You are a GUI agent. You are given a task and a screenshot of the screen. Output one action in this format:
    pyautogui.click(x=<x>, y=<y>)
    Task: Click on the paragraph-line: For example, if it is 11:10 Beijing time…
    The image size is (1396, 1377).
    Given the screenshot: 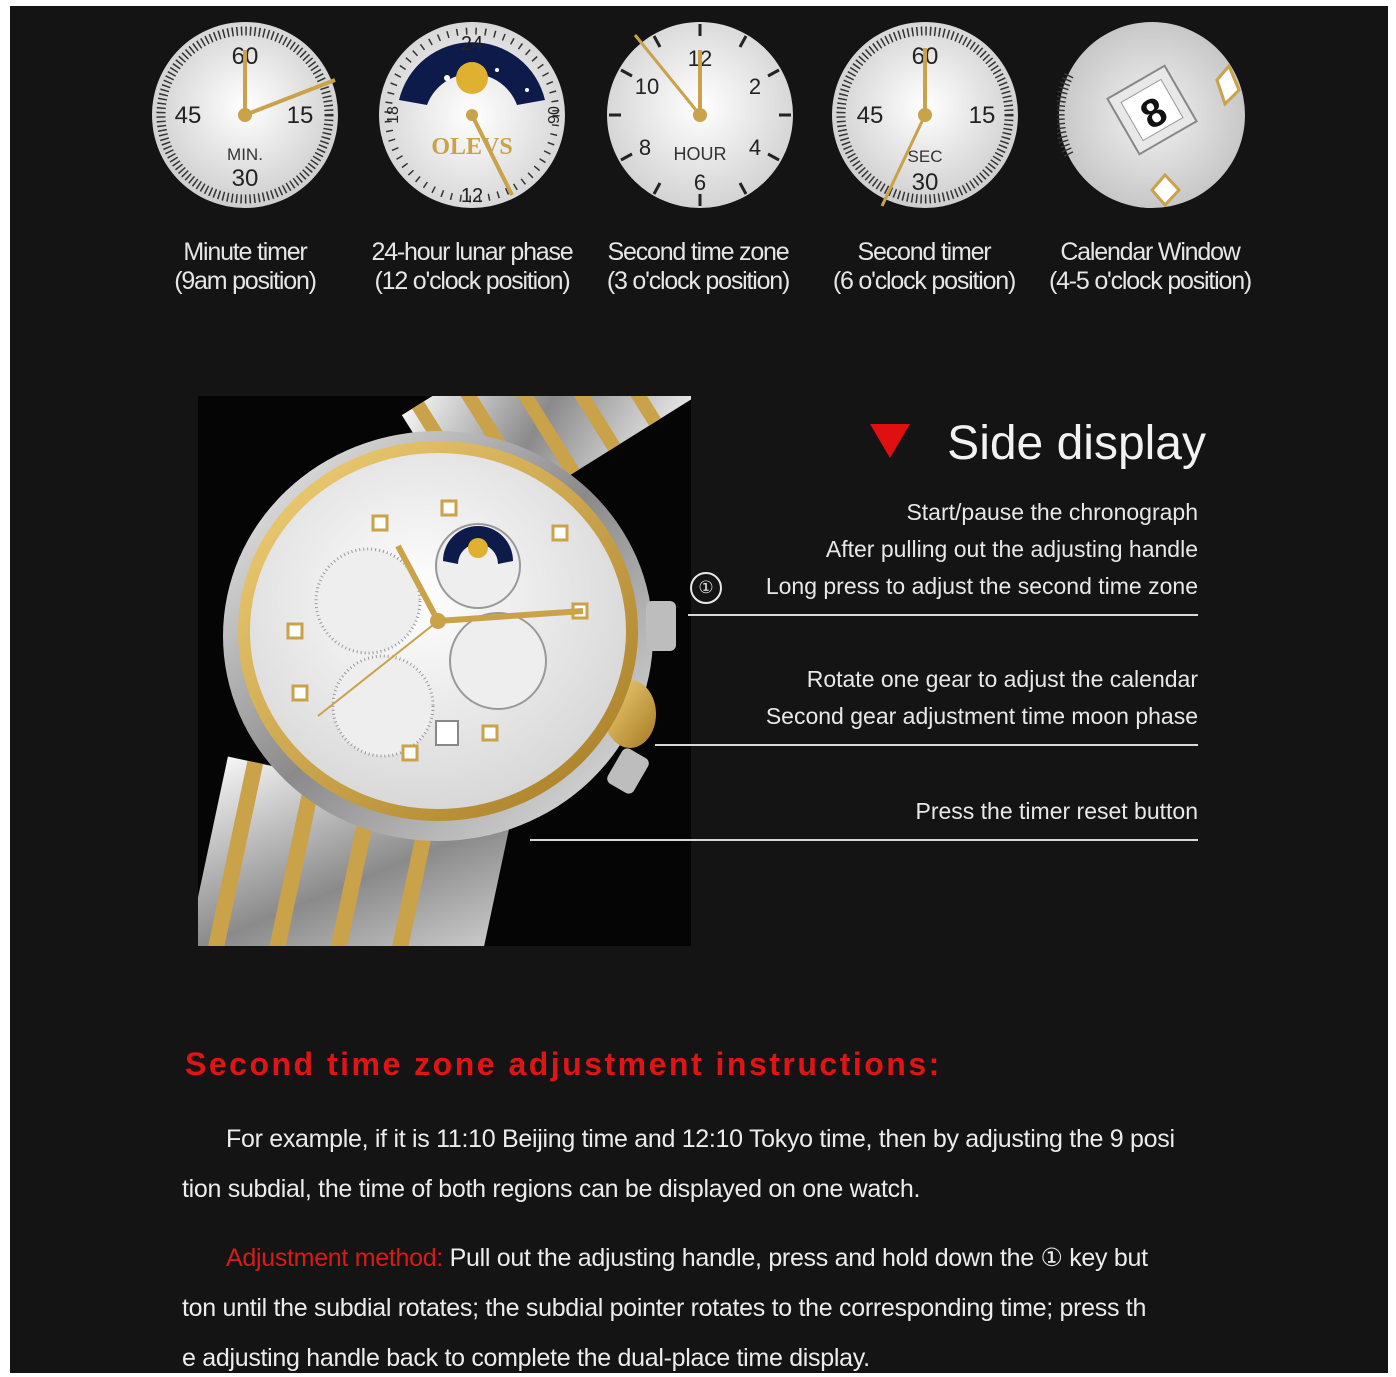 What is the action you would take?
    pyautogui.click(x=700, y=1139)
    